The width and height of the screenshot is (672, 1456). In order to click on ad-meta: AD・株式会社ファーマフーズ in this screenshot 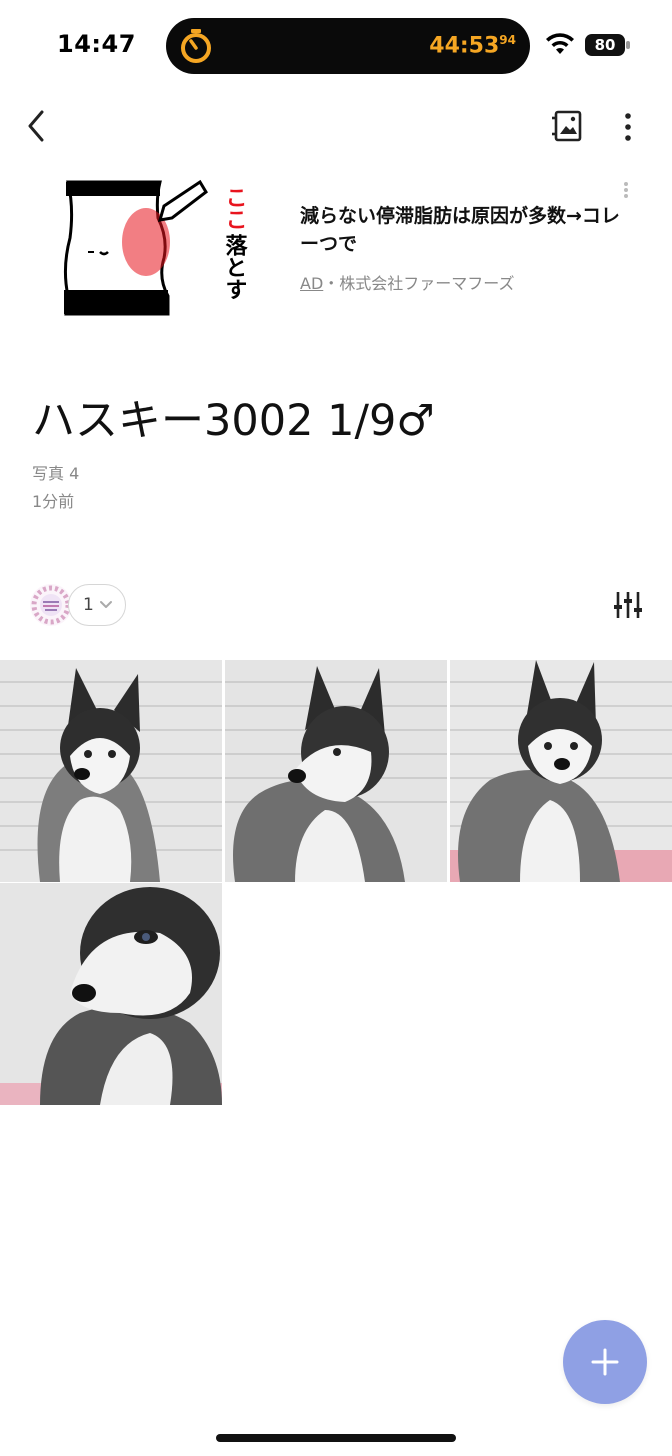, I will do `click(407, 282)`.